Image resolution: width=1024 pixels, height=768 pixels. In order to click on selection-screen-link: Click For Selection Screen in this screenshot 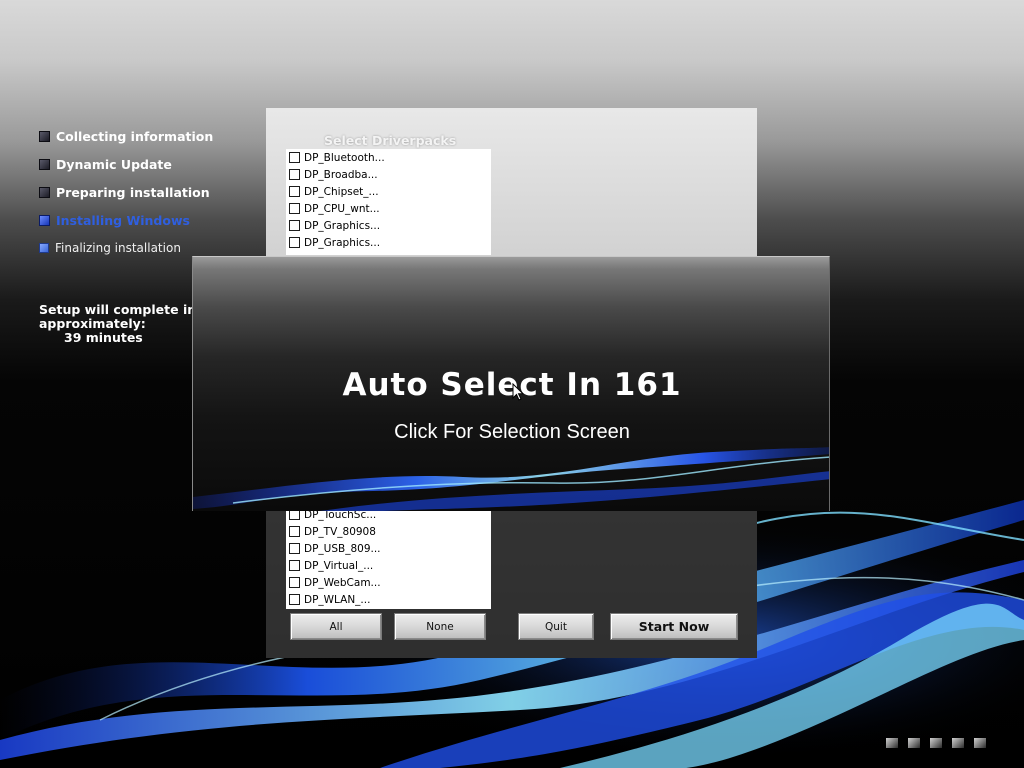, I will do `click(511, 432)`.